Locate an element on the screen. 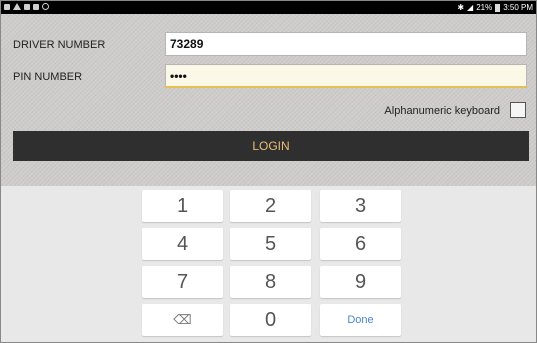 The image size is (537, 343). key-2: 2 is located at coordinates (270, 206).